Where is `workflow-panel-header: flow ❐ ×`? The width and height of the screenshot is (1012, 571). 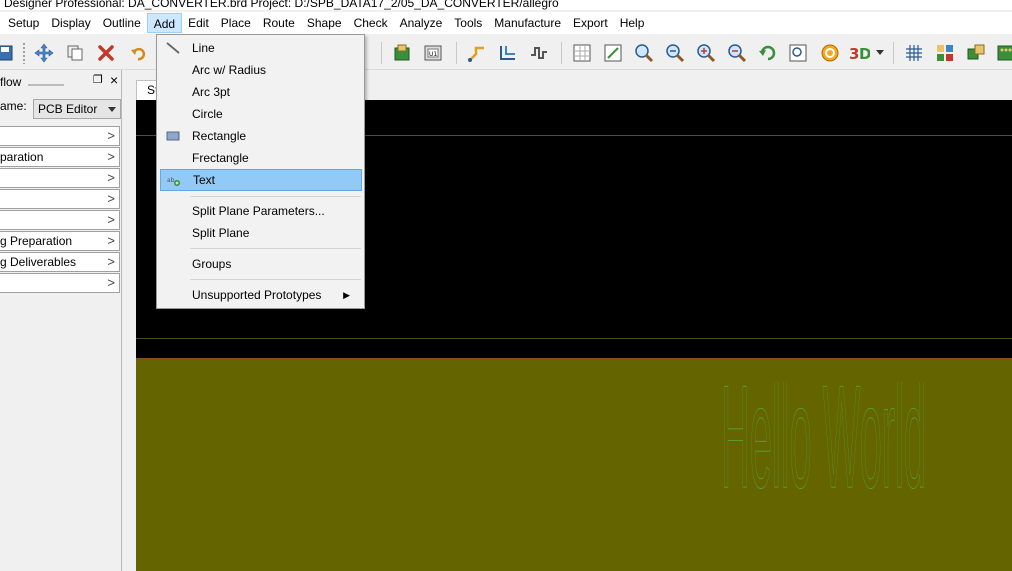
workflow-panel-header: flow ❐ × is located at coordinates (61, 82).